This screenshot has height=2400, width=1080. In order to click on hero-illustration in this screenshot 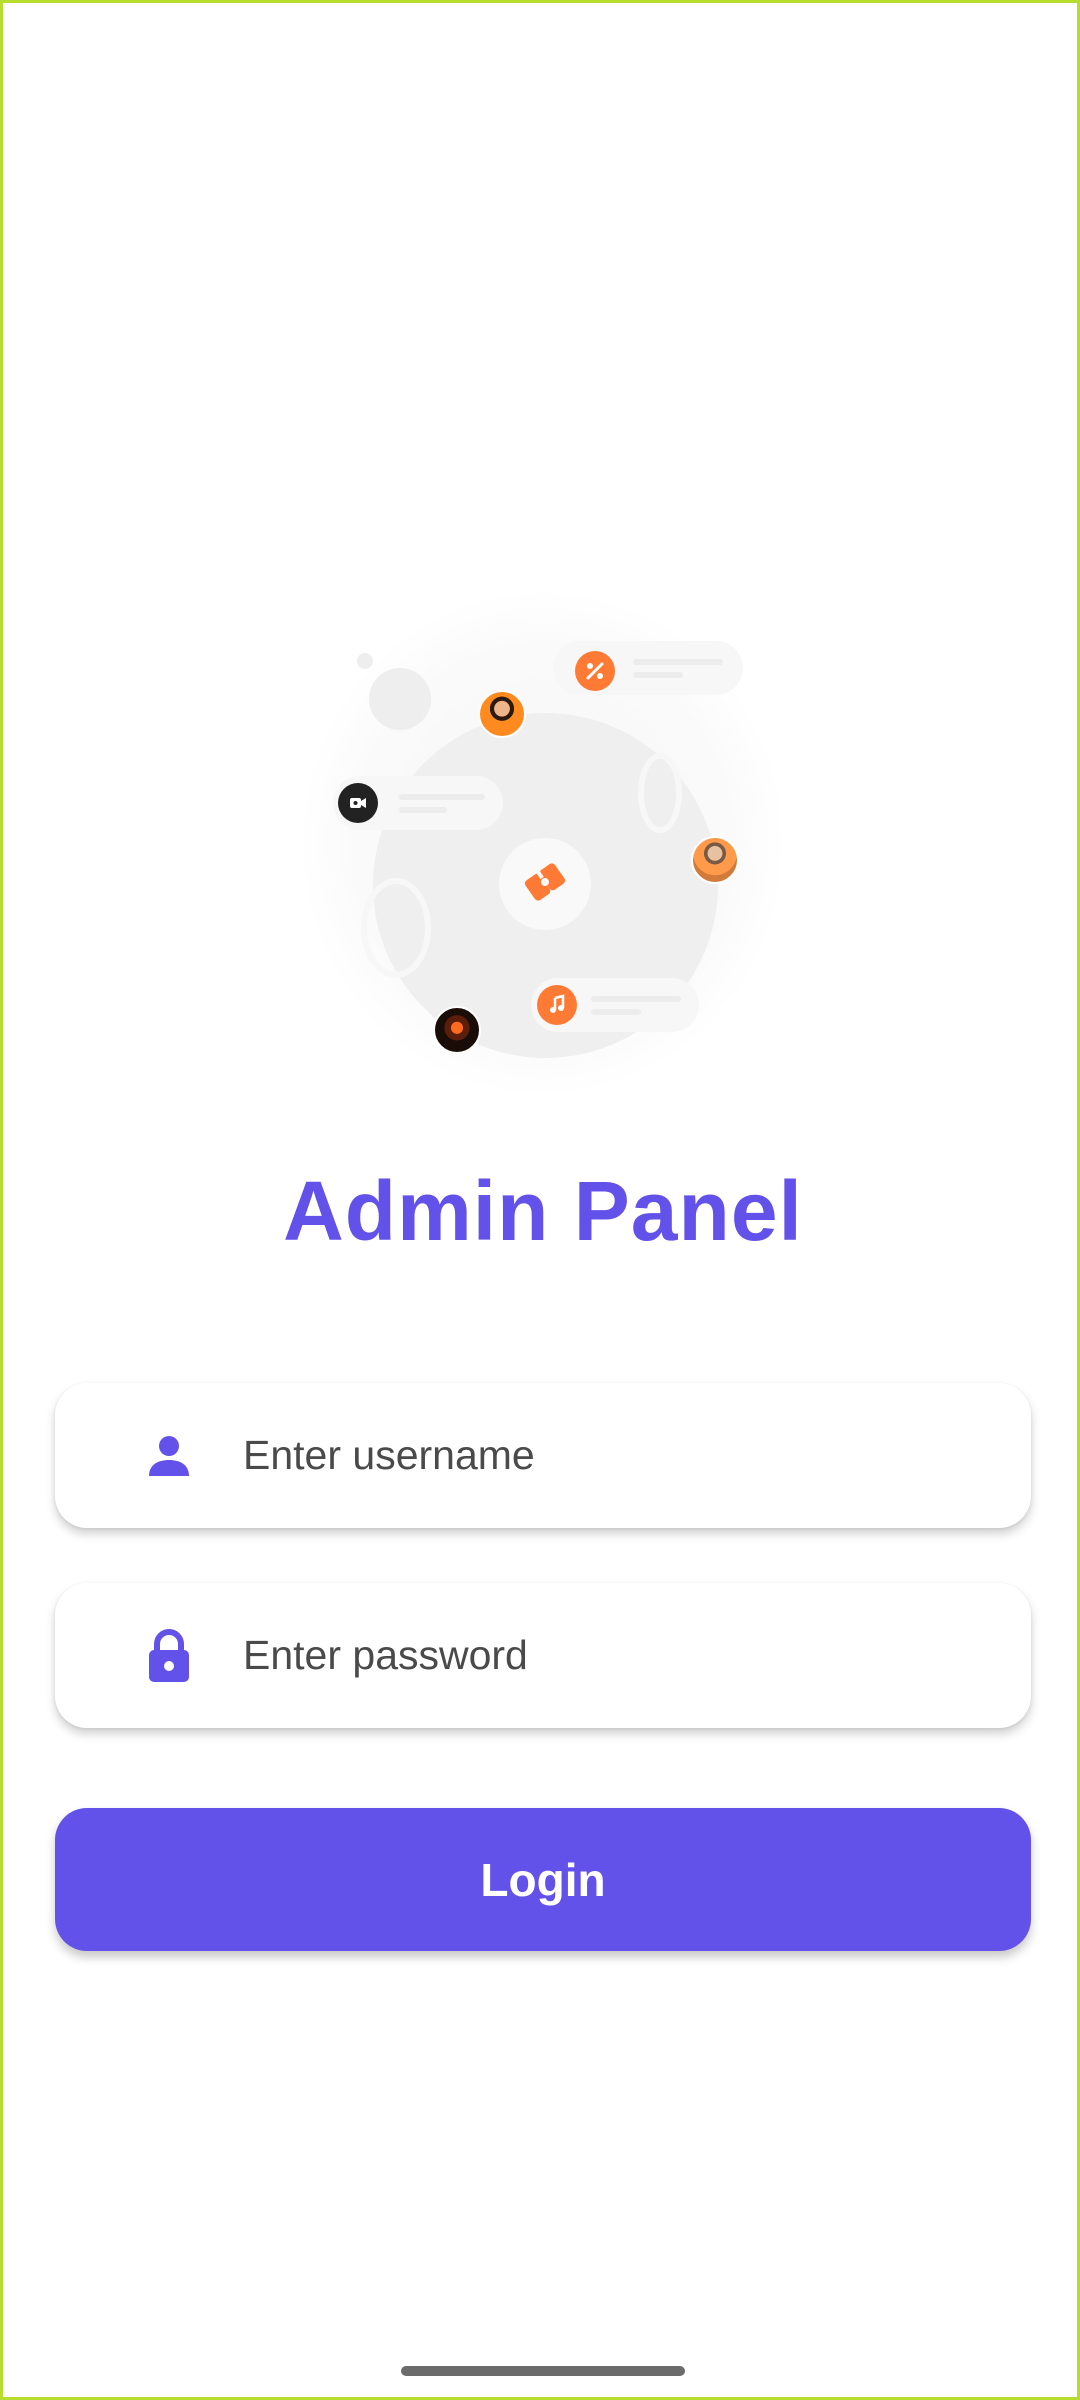, I will do `click(543, 843)`.